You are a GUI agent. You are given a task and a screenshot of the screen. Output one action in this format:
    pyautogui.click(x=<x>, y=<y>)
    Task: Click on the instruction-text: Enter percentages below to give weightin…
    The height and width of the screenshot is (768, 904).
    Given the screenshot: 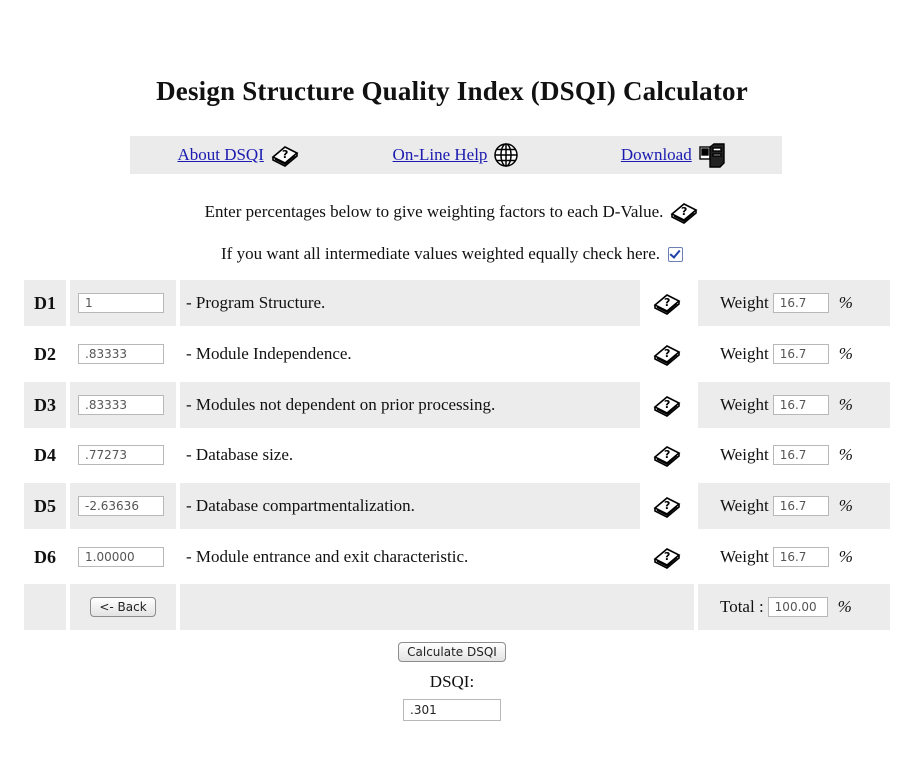 What is the action you would take?
    pyautogui.click(x=434, y=211)
    